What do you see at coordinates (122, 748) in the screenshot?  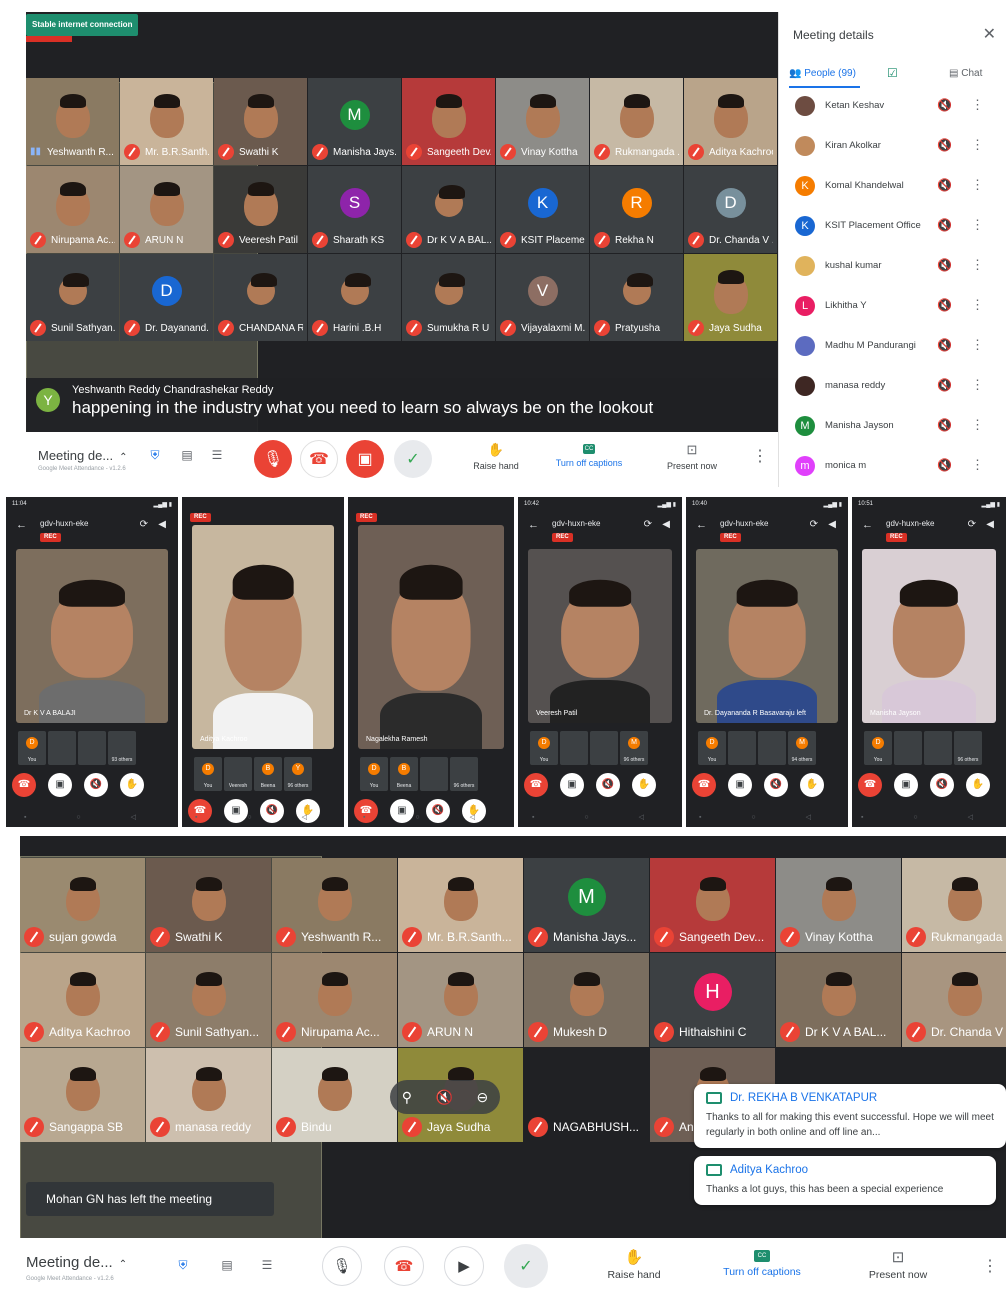 I see `participant-thumbnail: 93 others` at bounding box center [122, 748].